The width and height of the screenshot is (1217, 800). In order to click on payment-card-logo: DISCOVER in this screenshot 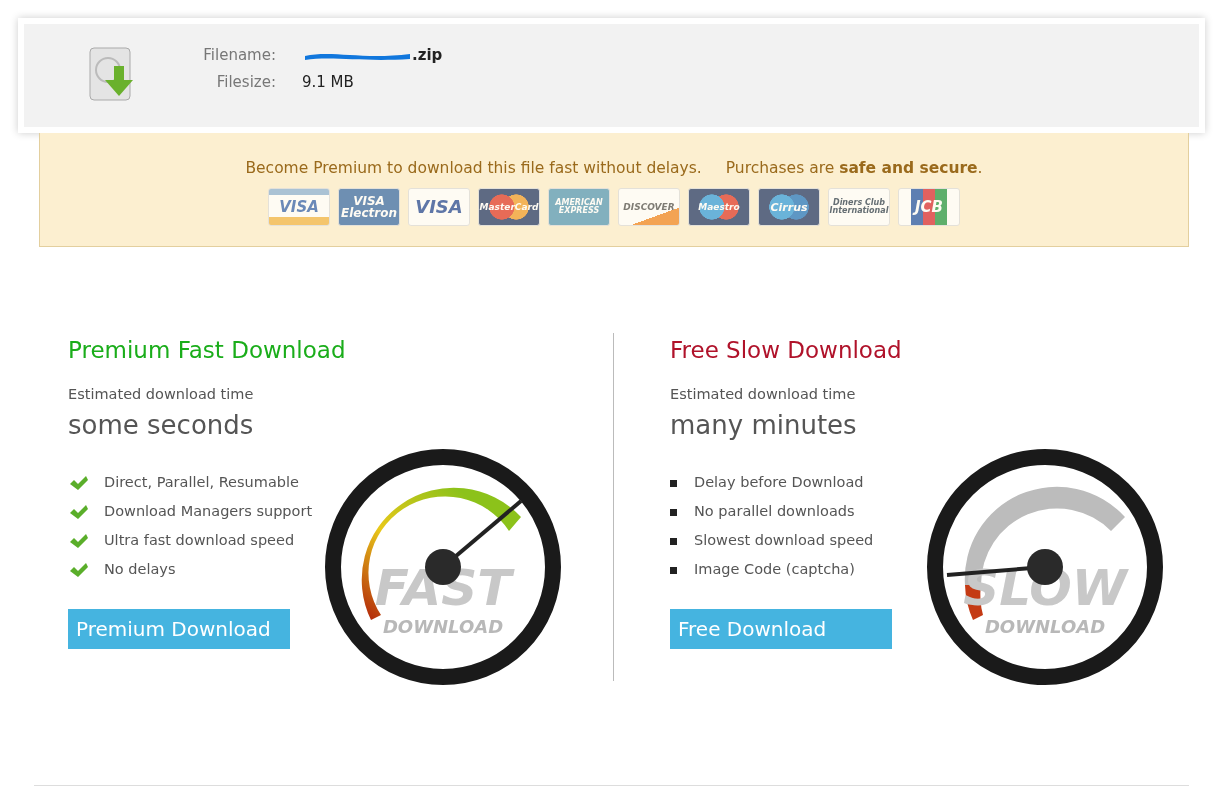, I will do `click(649, 207)`.